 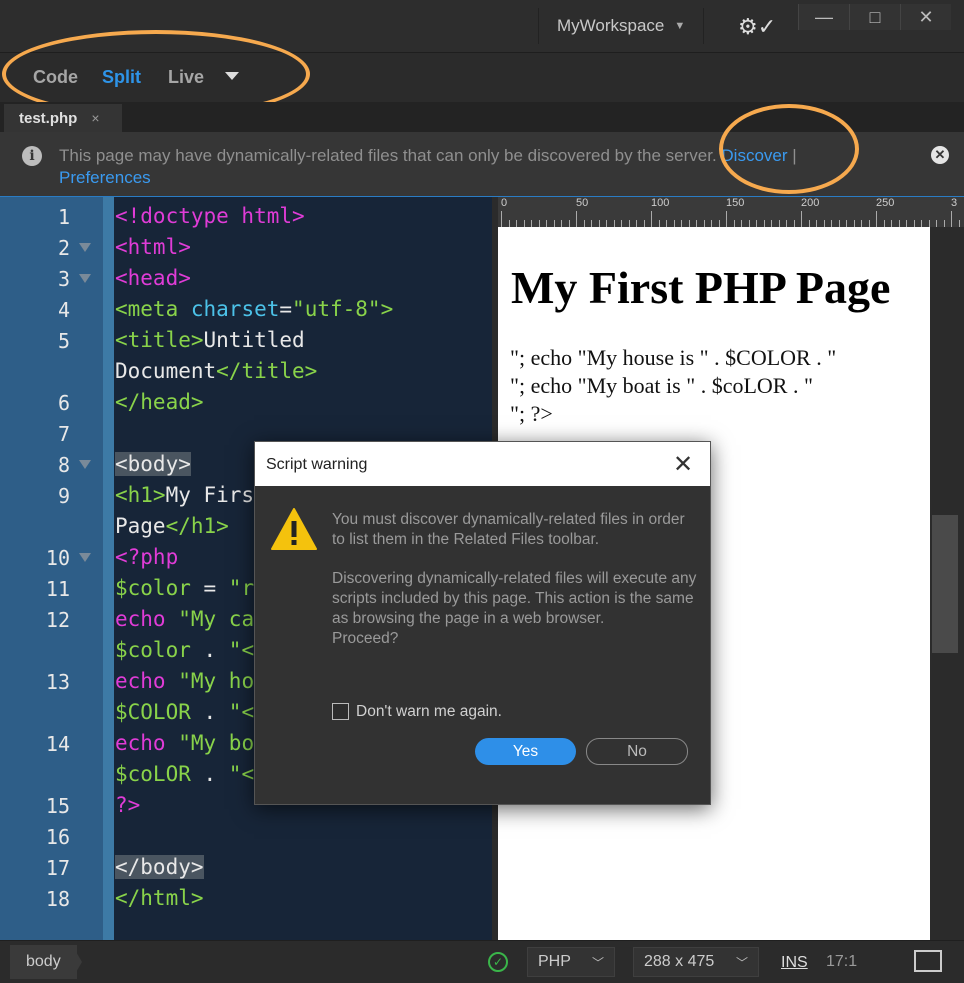 I want to click on code-line: <meta charset="utf-8">, so click(x=254, y=309).